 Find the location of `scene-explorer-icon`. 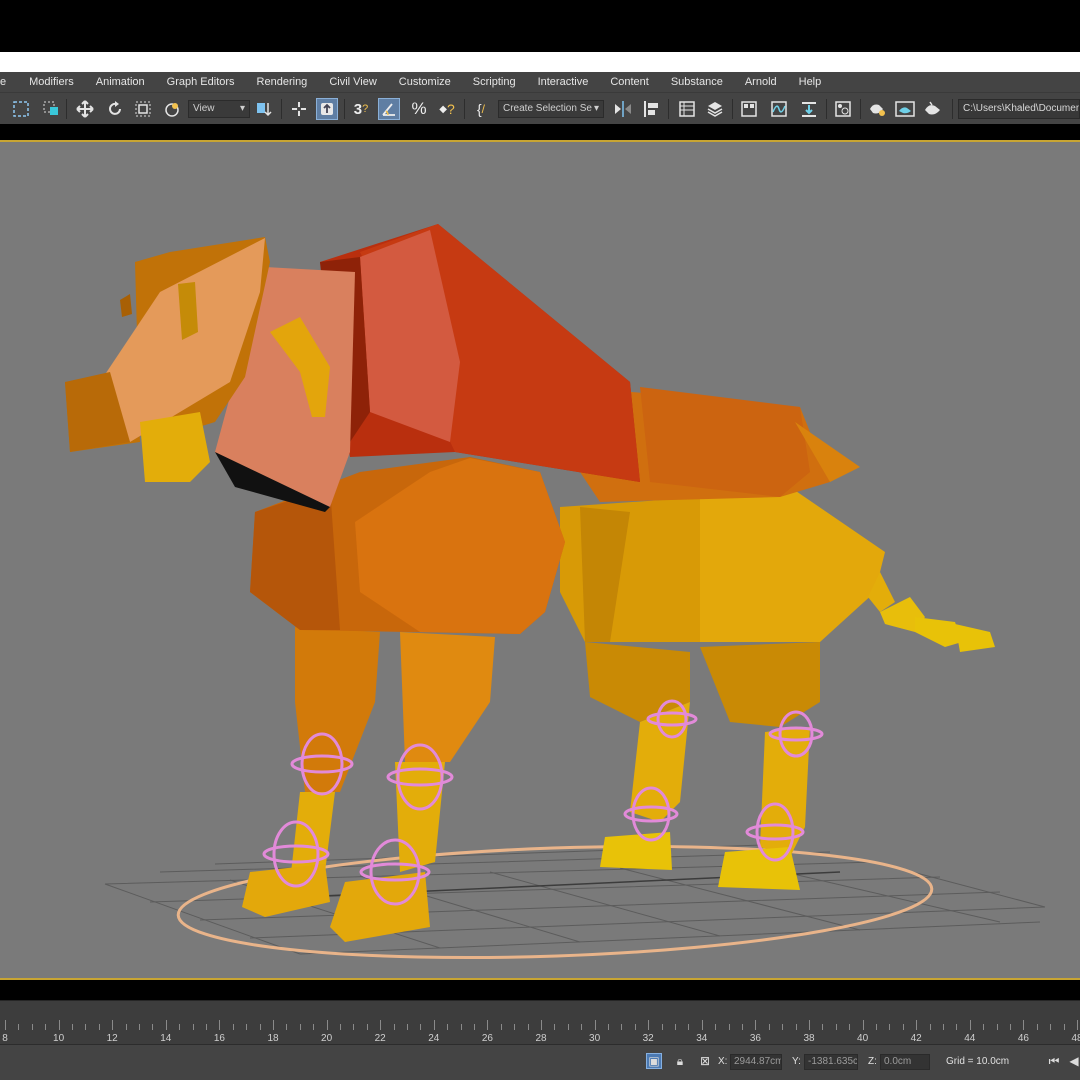

scene-explorer-icon is located at coordinates (687, 109).